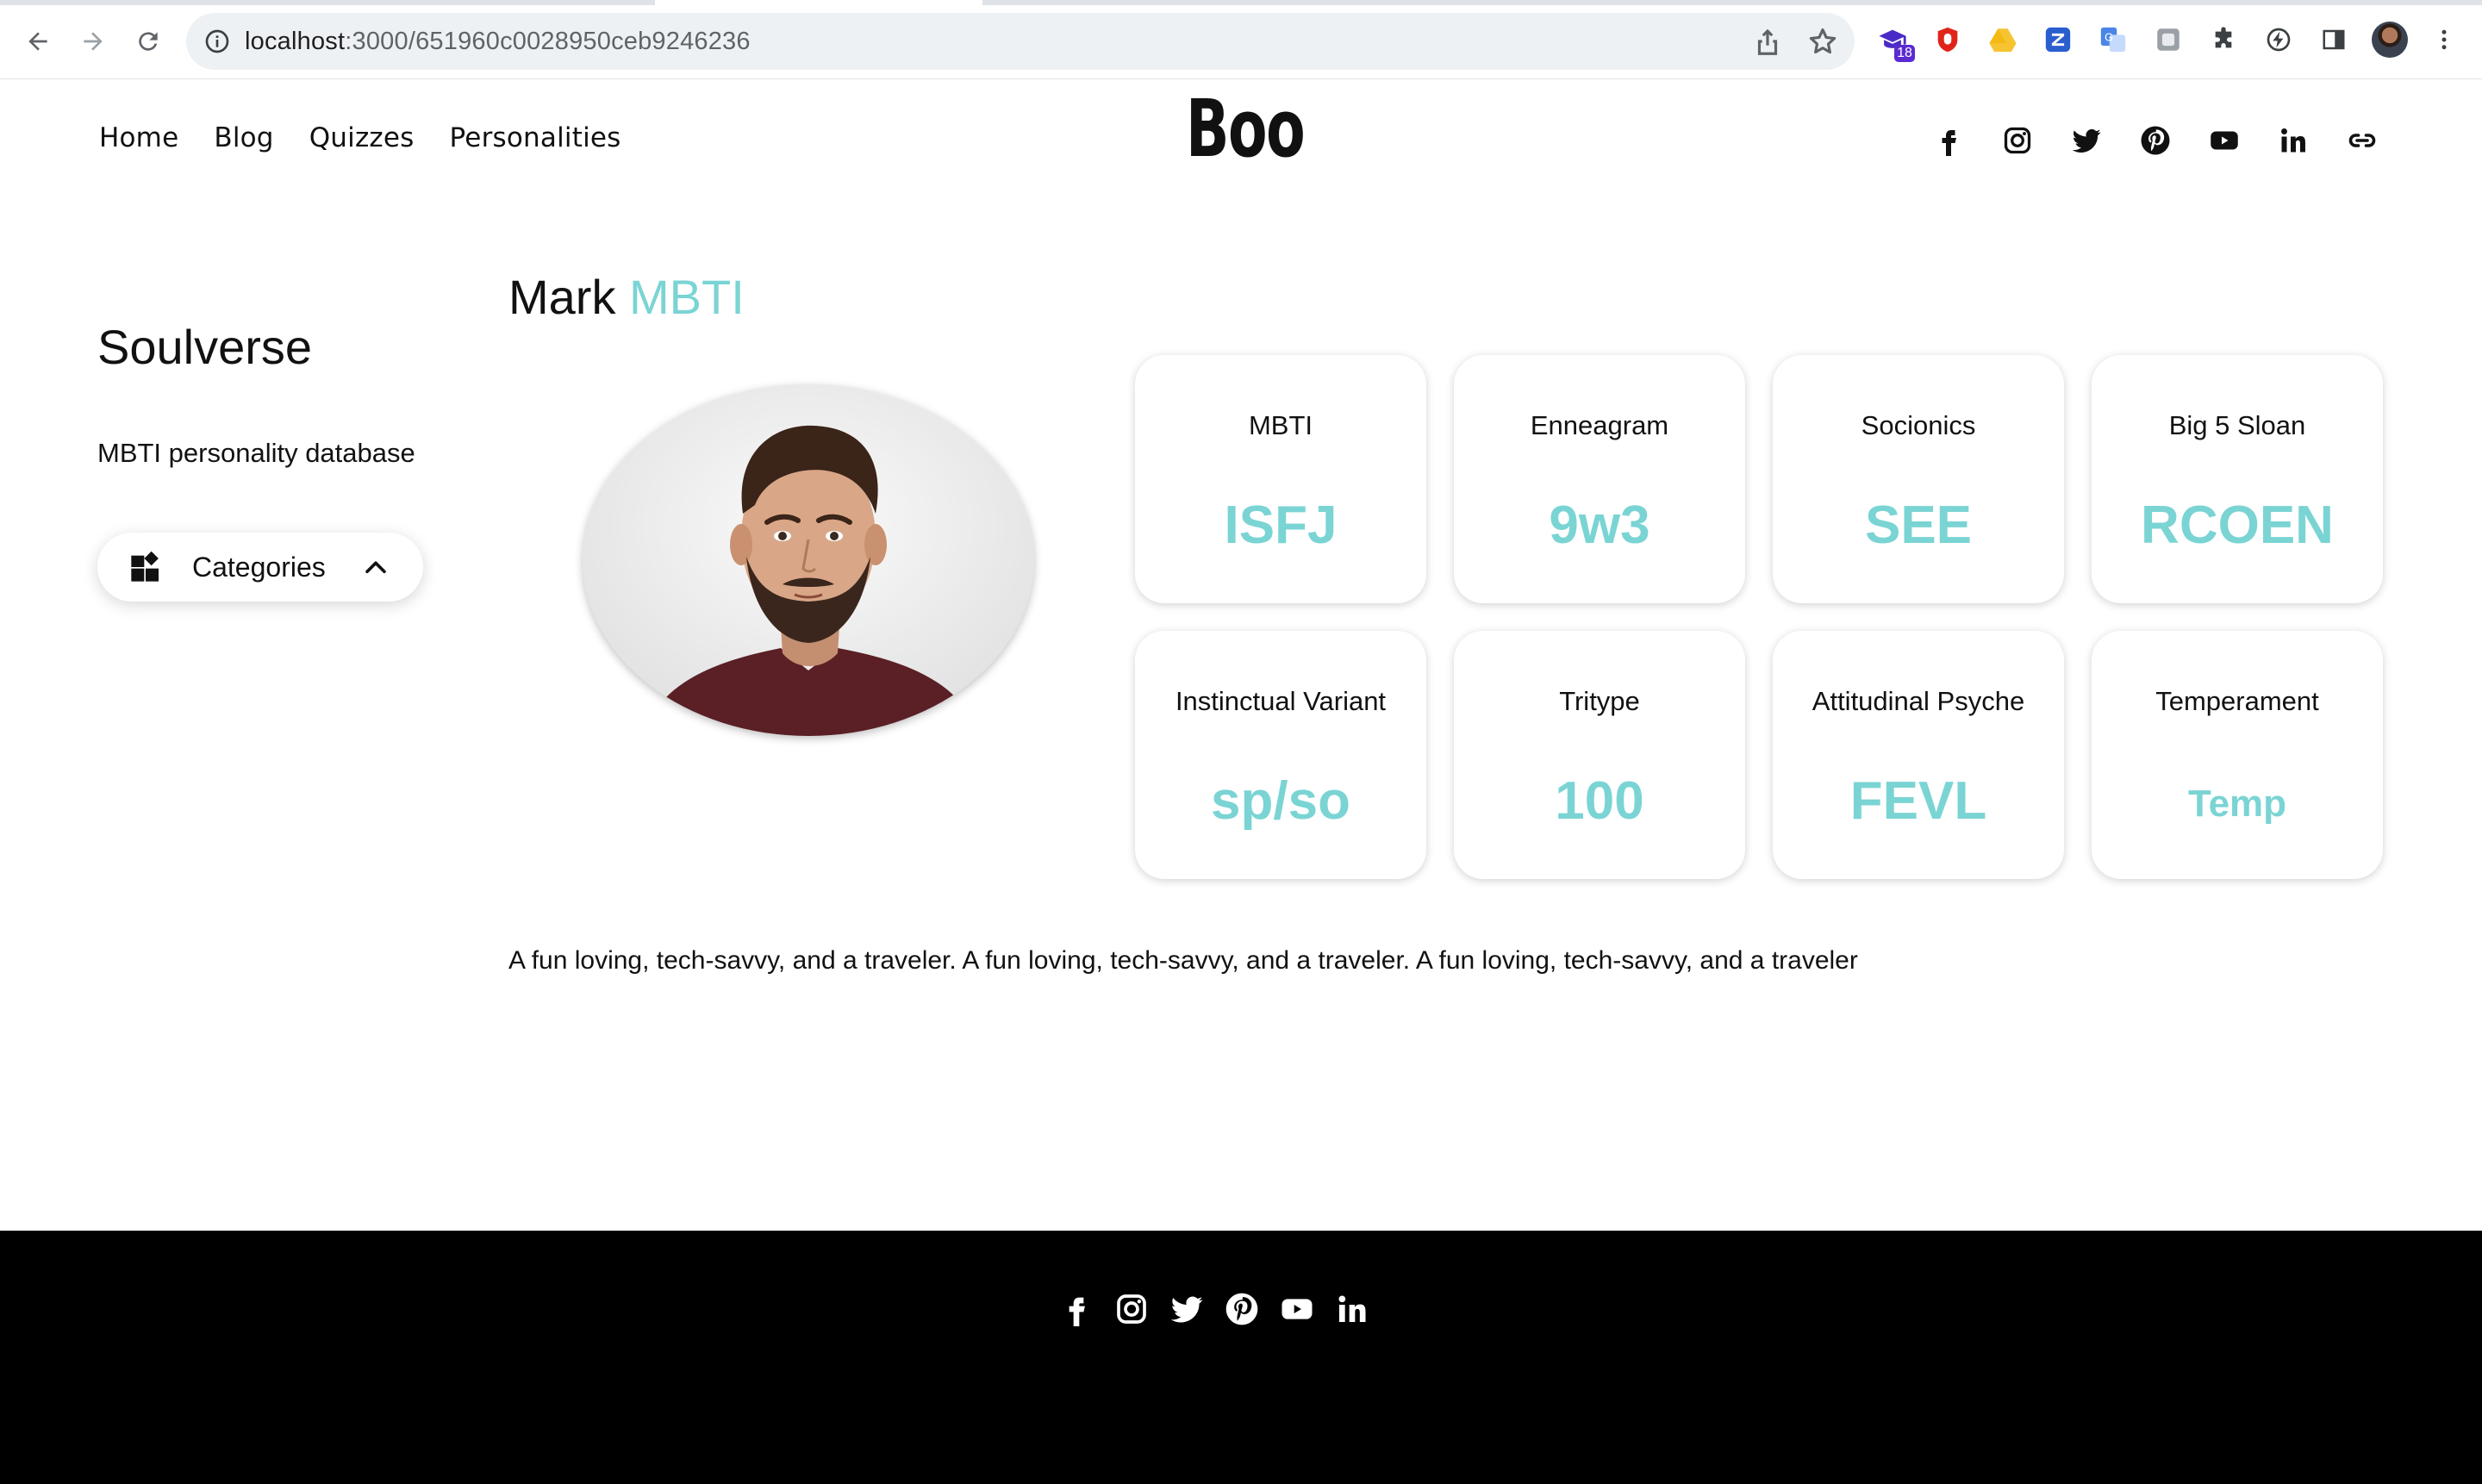 The width and height of the screenshot is (2482, 1484). I want to click on header-social-links, so click(2155, 140).